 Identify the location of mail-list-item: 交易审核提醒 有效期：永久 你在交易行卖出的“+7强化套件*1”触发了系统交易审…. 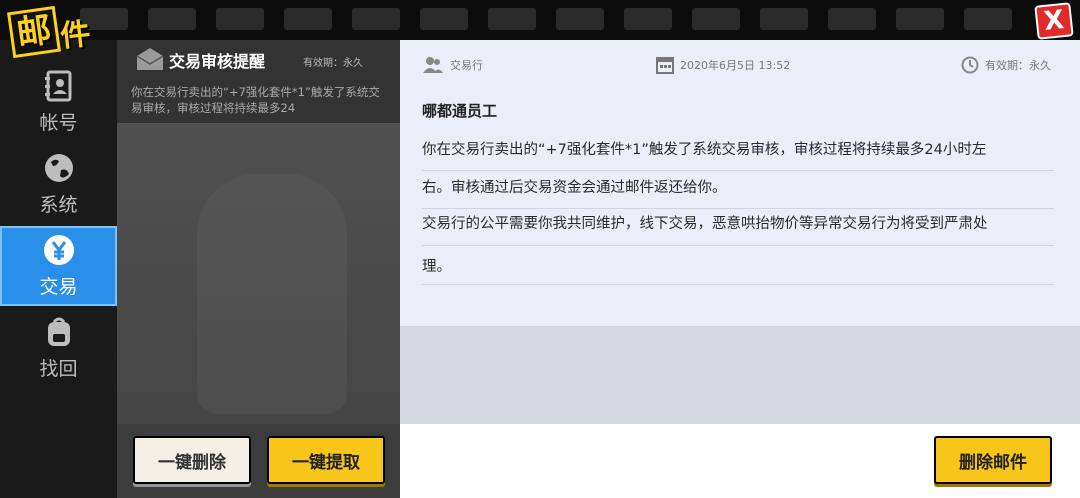
(258, 82).